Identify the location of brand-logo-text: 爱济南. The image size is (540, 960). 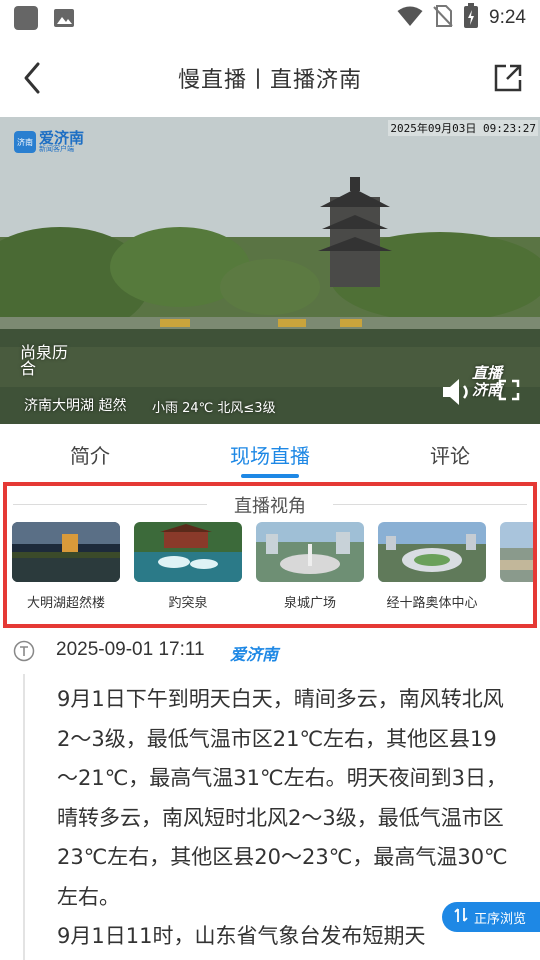
(62, 138).